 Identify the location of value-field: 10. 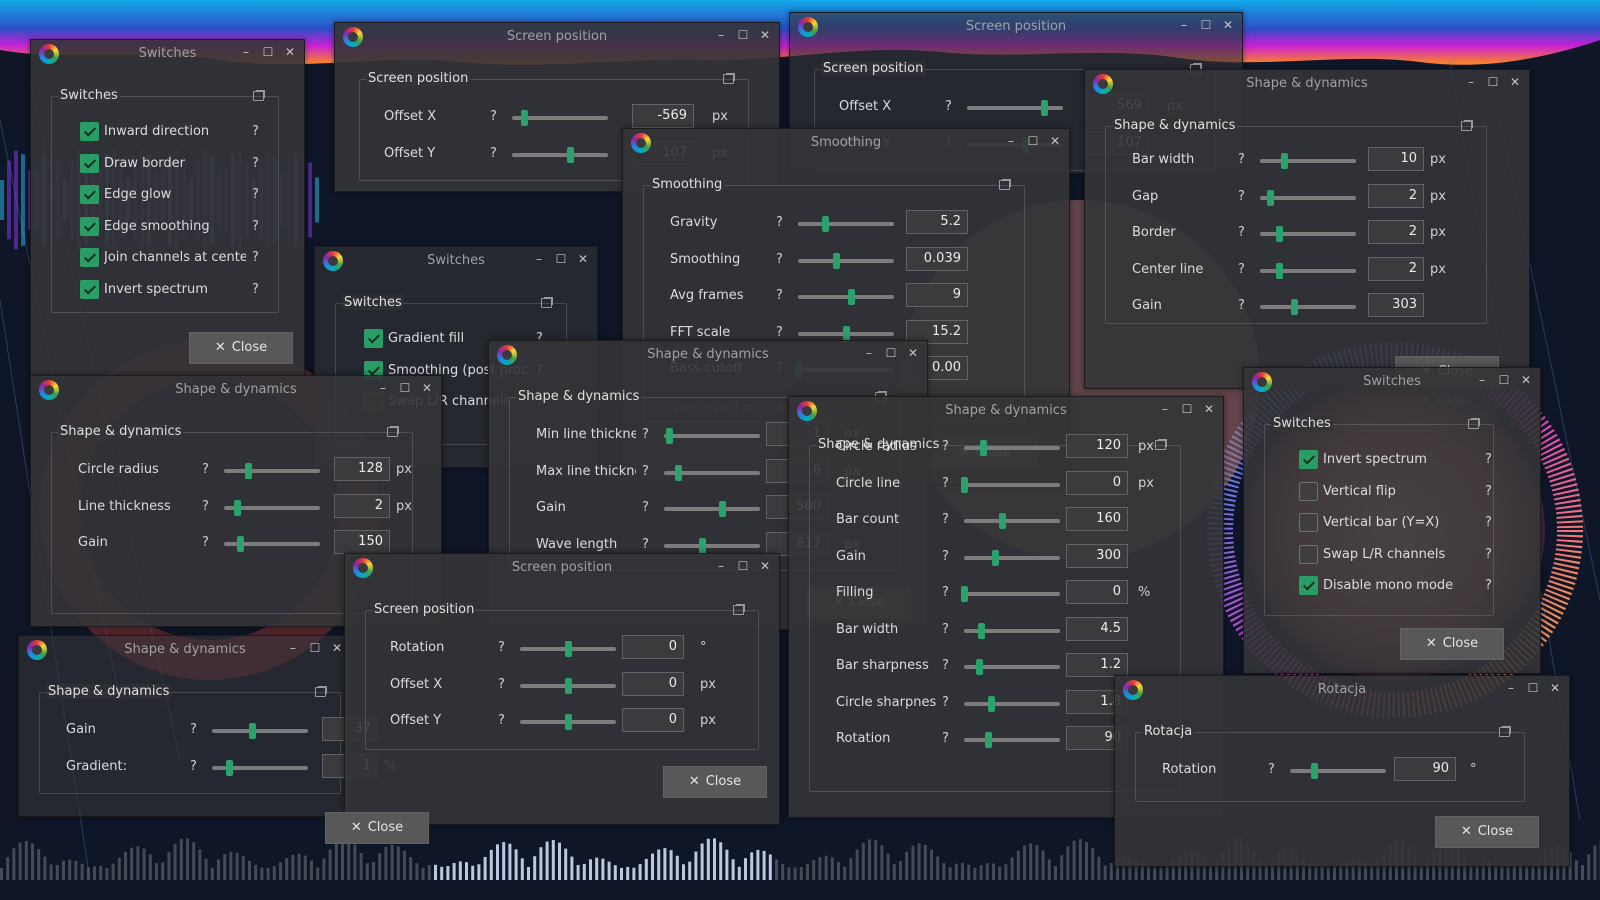
(1396, 159).